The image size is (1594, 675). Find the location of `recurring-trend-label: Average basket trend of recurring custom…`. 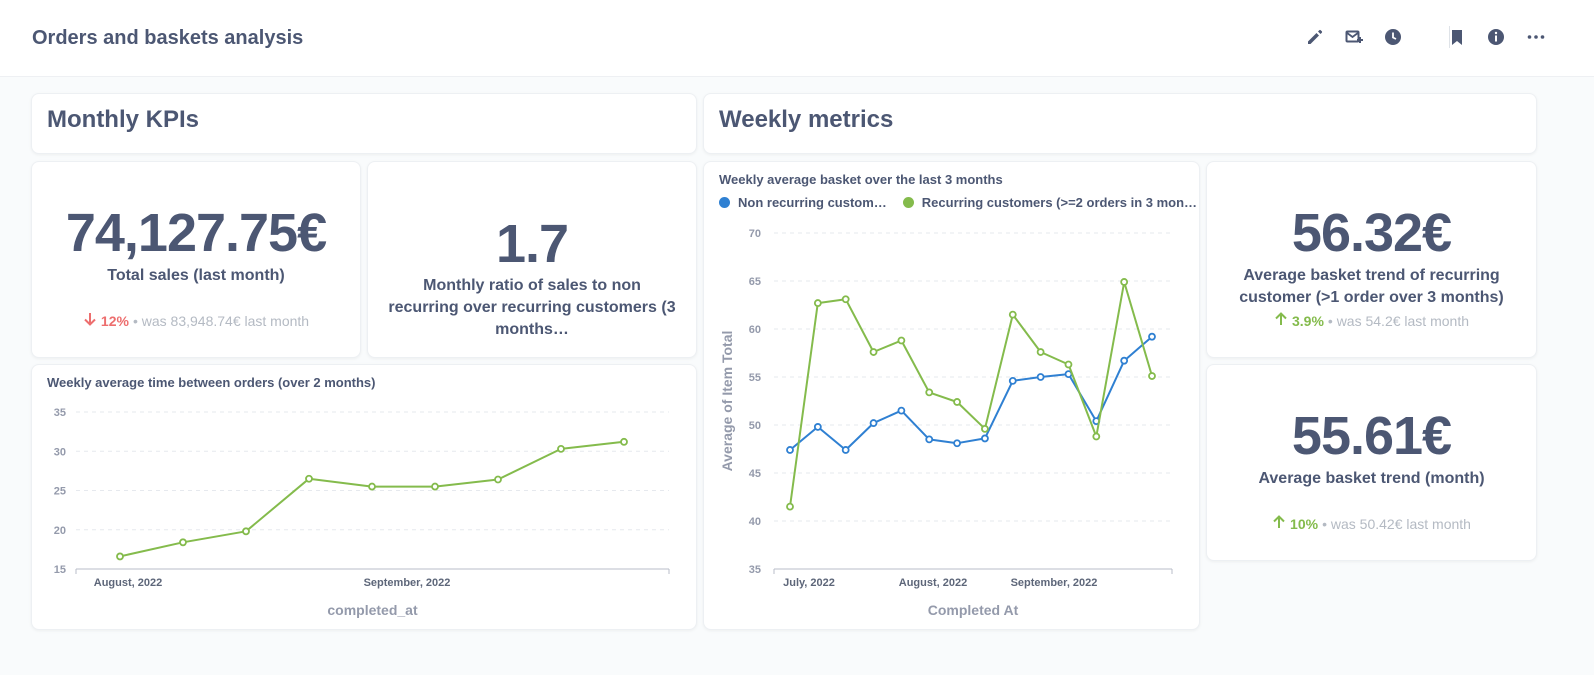

recurring-trend-label: Average basket trend of recurring custom… is located at coordinates (1371, 286).